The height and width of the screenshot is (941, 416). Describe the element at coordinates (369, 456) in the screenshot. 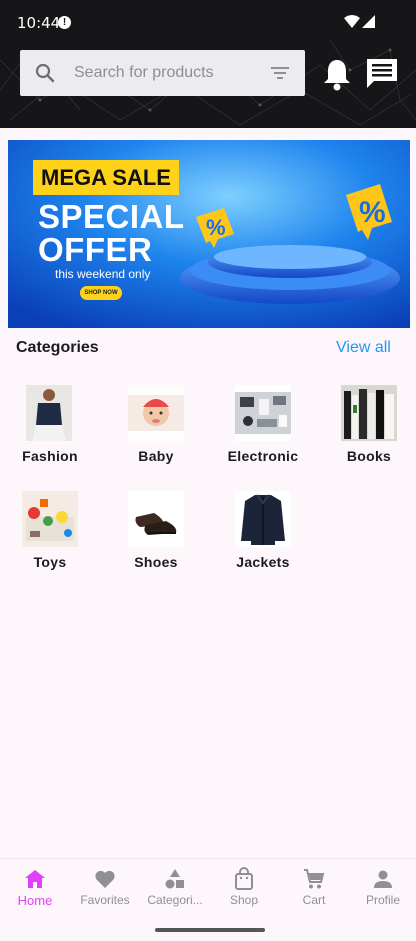

I see `category-label: Books` at that location.